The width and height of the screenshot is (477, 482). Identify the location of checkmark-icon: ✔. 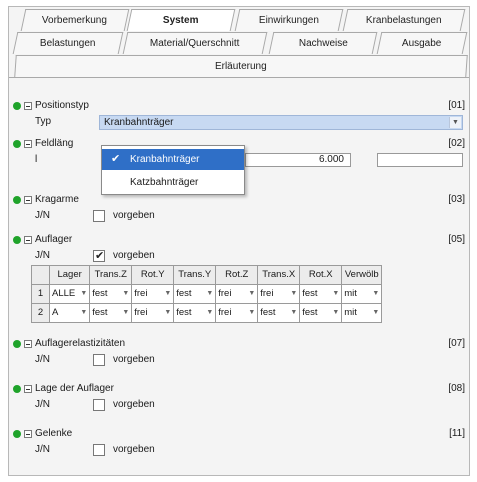
(116, 159).